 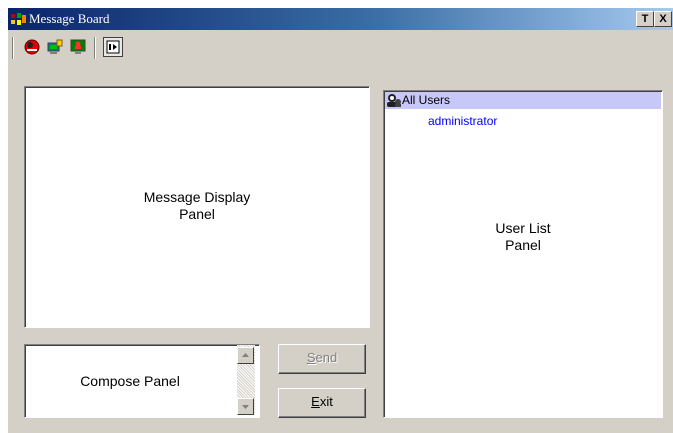 I want to click on users-group-icon, so click(x=394, y=100).